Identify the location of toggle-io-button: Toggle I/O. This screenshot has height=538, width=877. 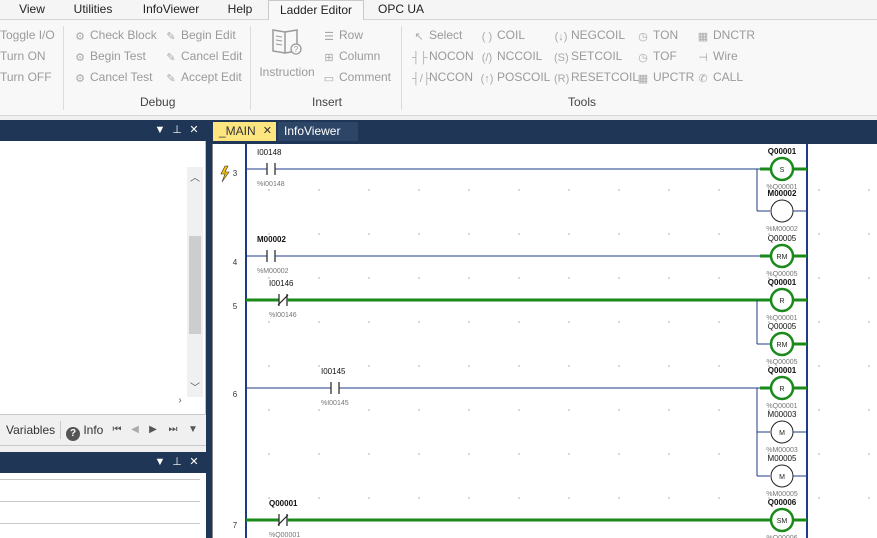
(27, 35).